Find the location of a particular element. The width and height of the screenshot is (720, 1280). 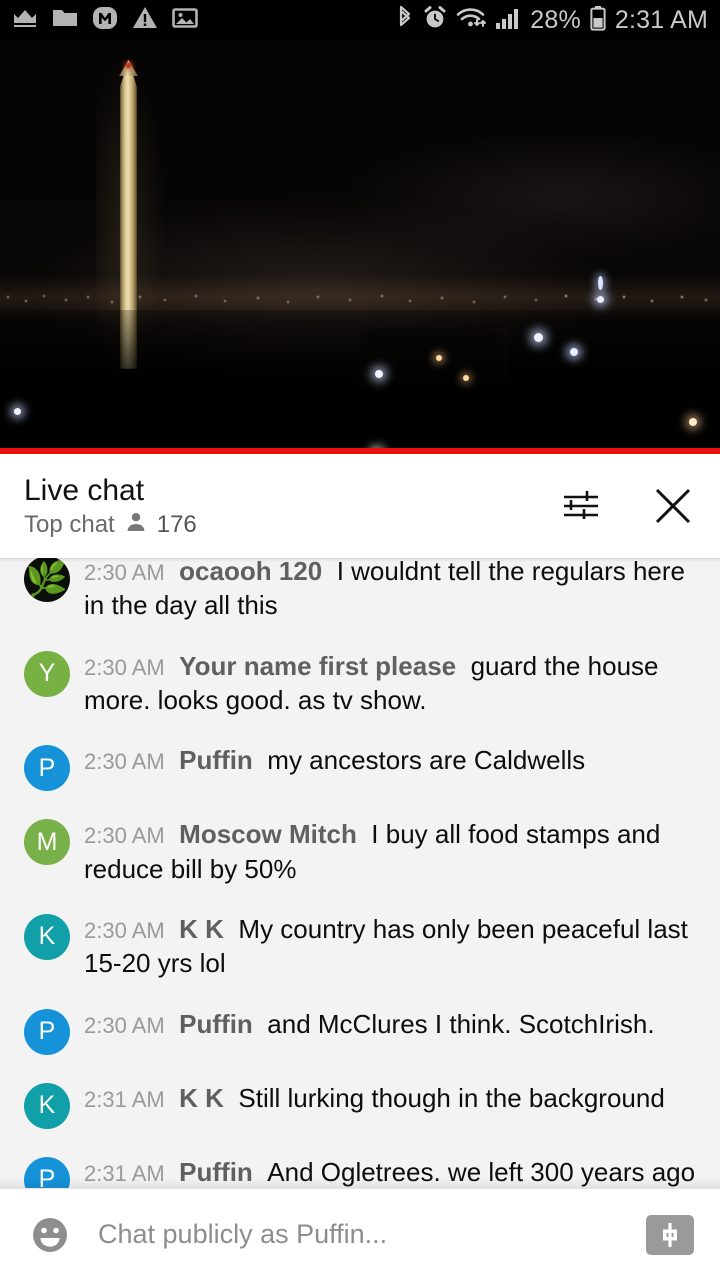

video-foreground-dark is located at coordinates (360, 382).